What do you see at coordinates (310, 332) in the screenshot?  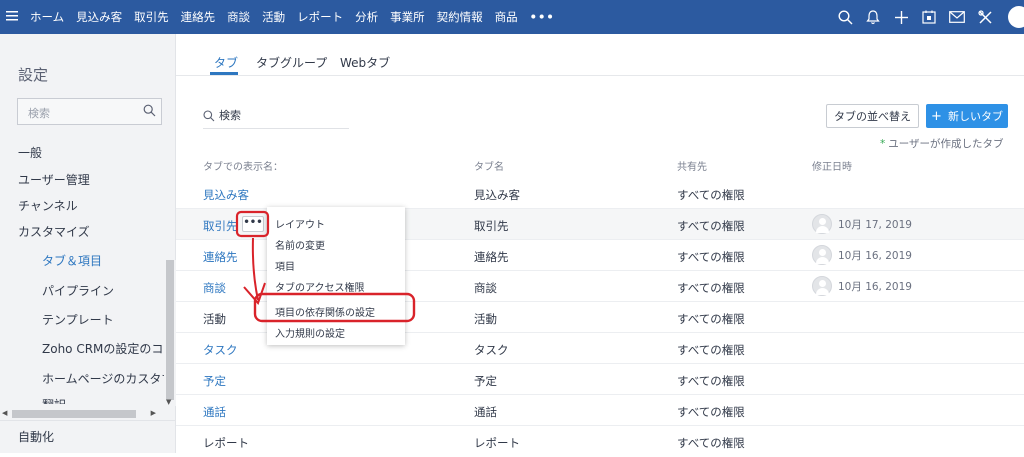 I see `menu-item-validation-rules: 入力規則の設定` at bounding box center [310, 332].